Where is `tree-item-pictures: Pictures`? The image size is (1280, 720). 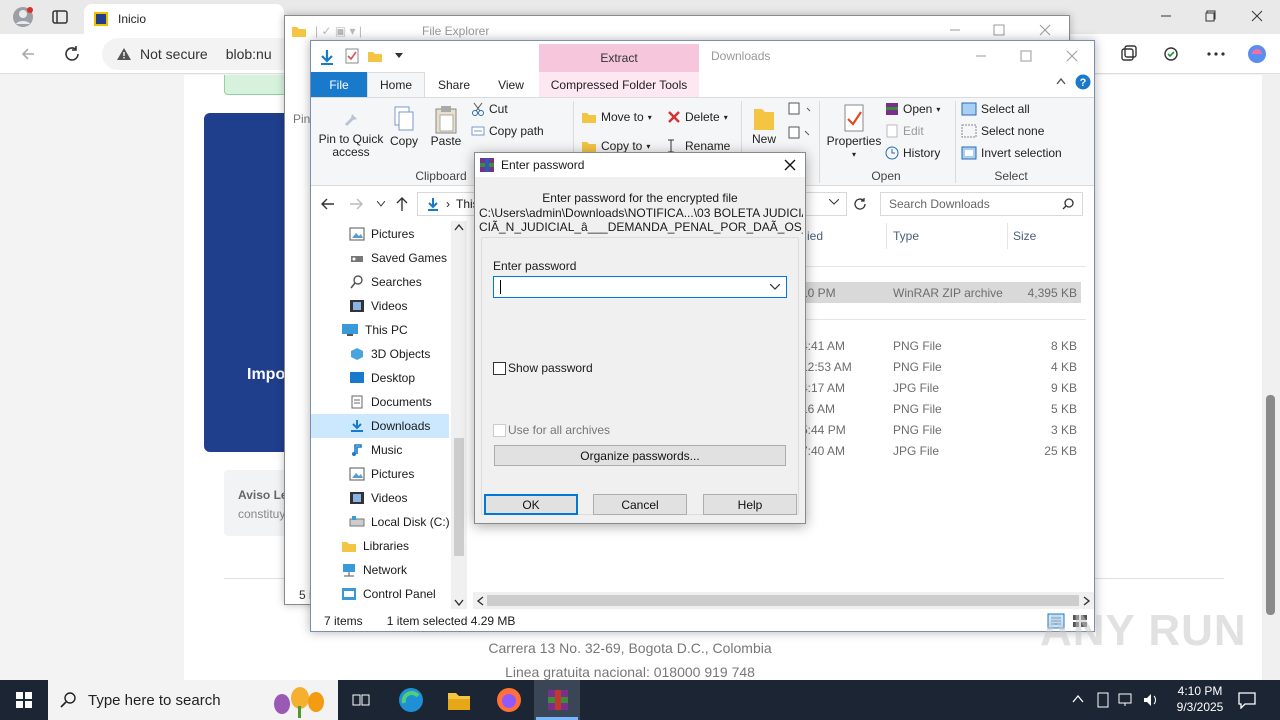
tree-item-pictures: Pictures is located at coordinates (407, 234).